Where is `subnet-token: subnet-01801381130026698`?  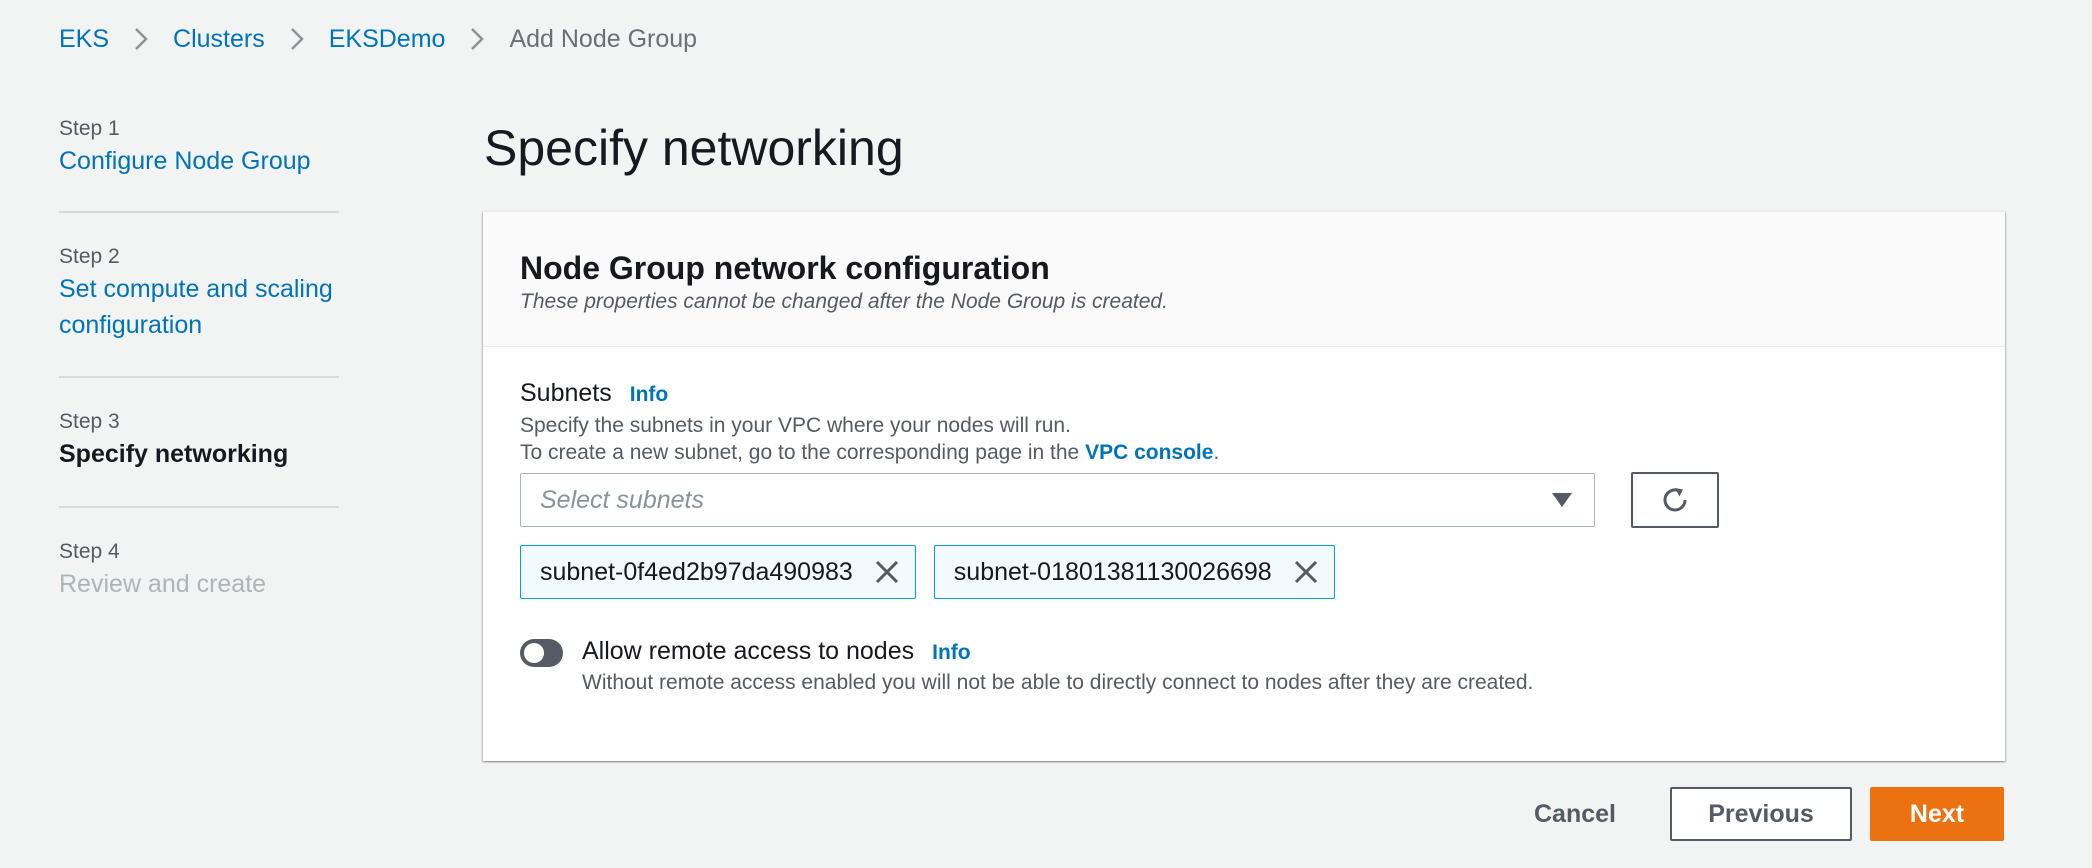
subnet-token: subnet-01801381130026698 is located at coordinates (1134, 572).